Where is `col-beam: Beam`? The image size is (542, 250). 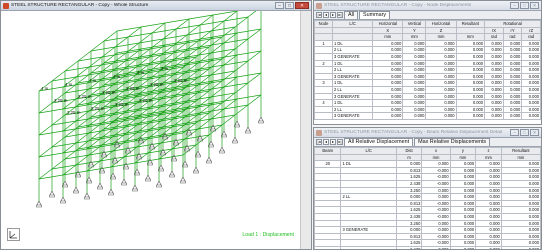
col-beam: Beam is located at coordinates (328, 151).